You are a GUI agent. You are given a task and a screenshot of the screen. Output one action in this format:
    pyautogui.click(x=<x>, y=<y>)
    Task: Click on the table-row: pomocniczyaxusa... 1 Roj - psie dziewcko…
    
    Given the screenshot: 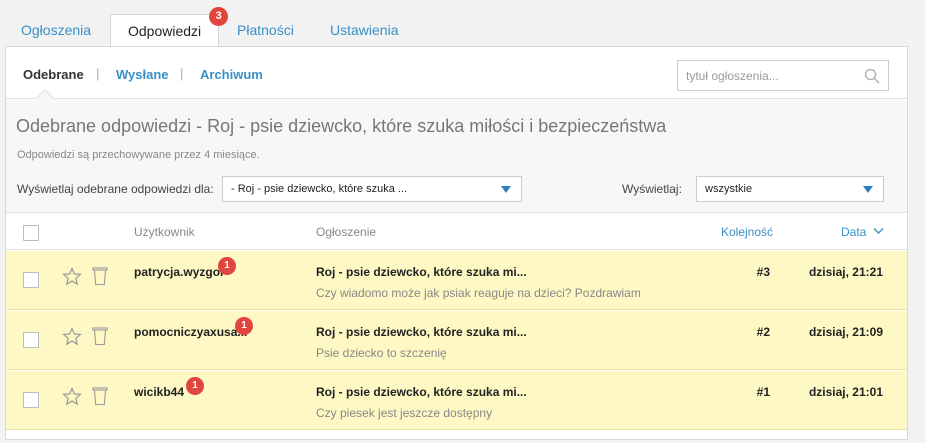 What is the action you would take?
    pyautogui.click(x=456, y=340)
    